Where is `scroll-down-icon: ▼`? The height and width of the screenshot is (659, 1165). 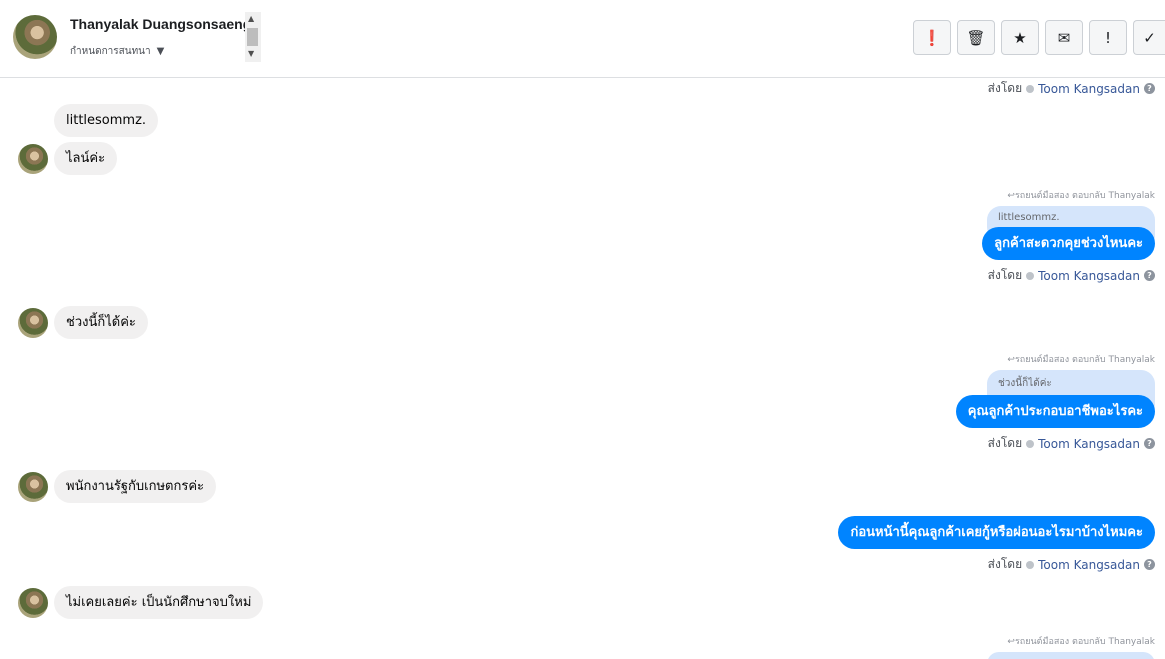 scroll-down-icon: ▼ is located at coordinates (251, 54).